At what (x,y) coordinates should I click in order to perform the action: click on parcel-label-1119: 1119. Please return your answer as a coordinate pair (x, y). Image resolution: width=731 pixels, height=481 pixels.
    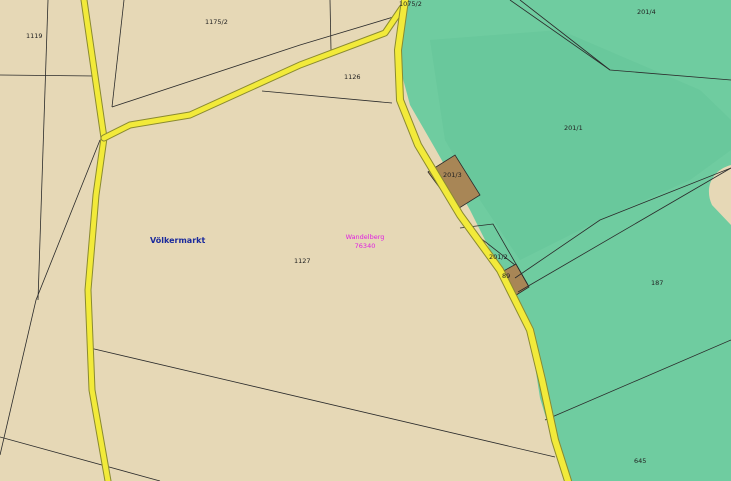
    Looking at the image, I should click on (34, 36).